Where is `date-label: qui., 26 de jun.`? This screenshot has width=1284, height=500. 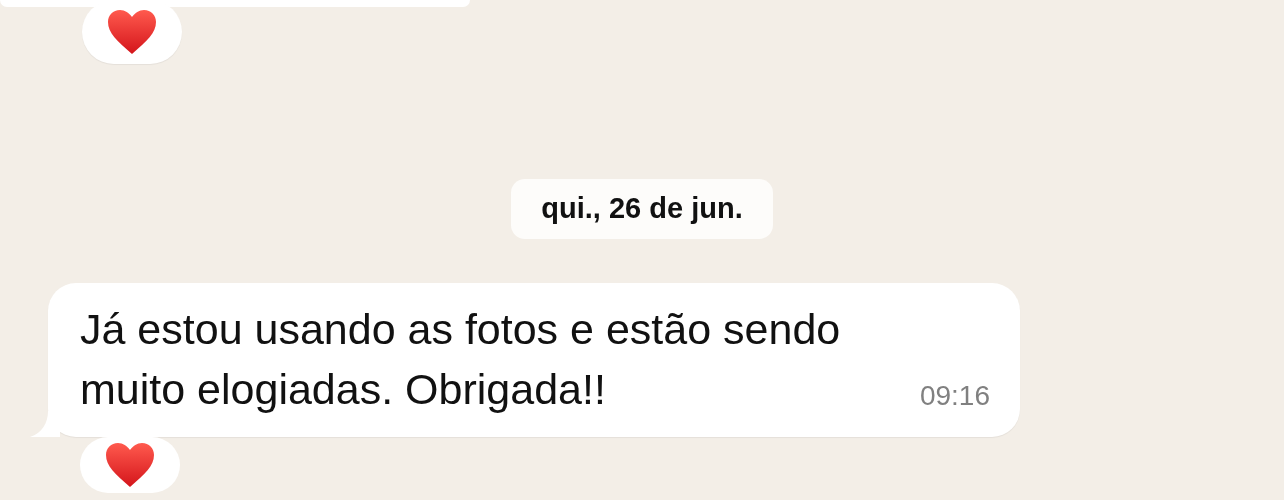
date-label: qui., 26 de jun. is located at coordinates (642, 209).